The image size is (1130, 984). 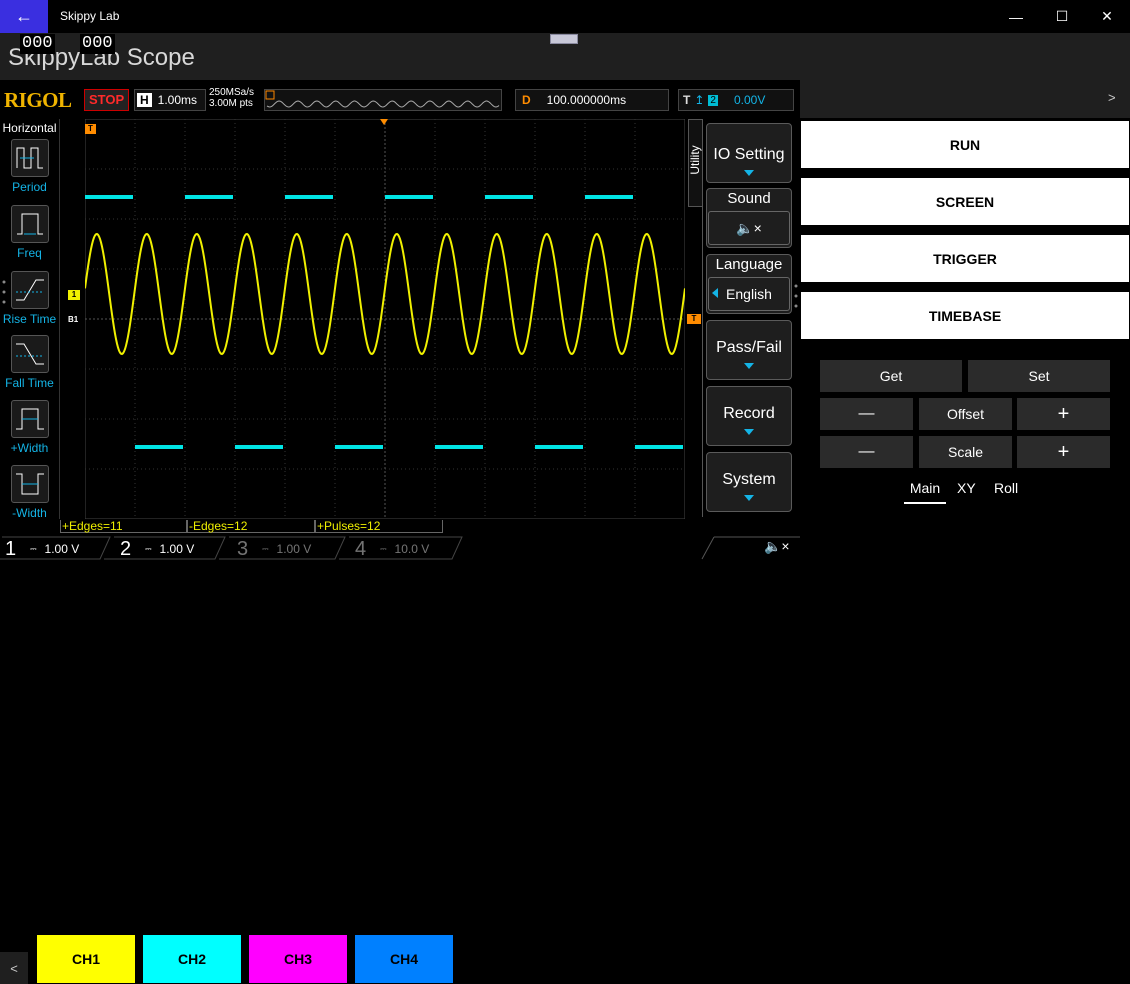 What do you see at coordinates (29, 298) in the screenshot?
I see `measure-rise-time: Rise Time` at bounding box center [29, 298].